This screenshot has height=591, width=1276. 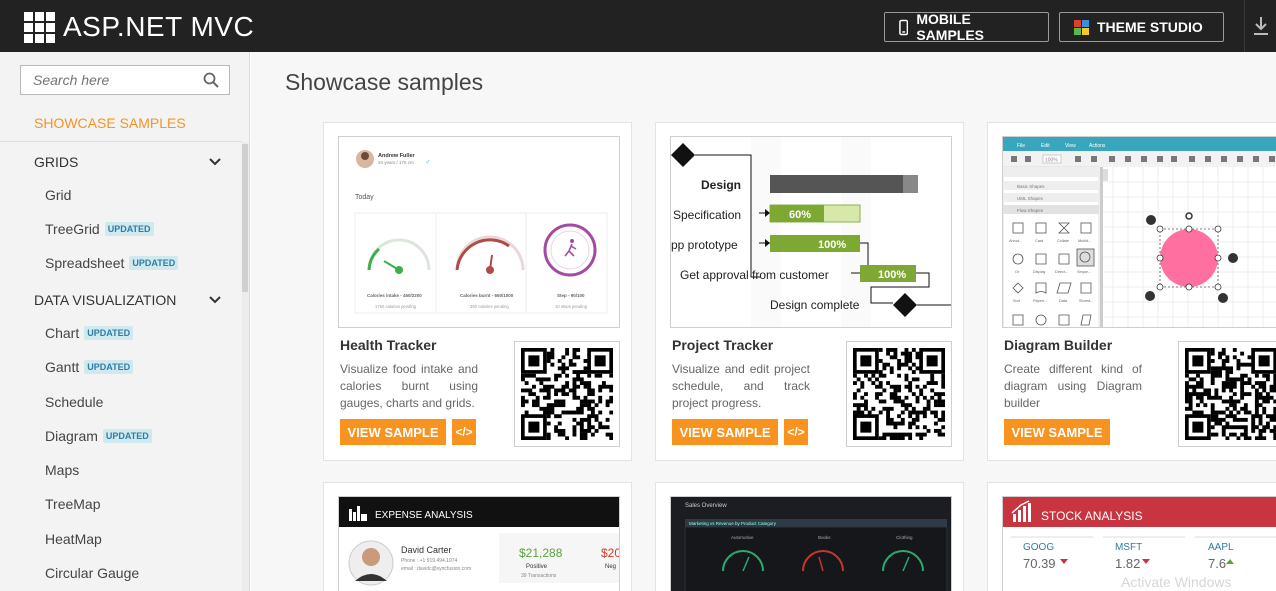 What do you see at coordinates (39, 27) in the screenshot?
I see `logo-grid-icon` at bounding box center [39, 27].